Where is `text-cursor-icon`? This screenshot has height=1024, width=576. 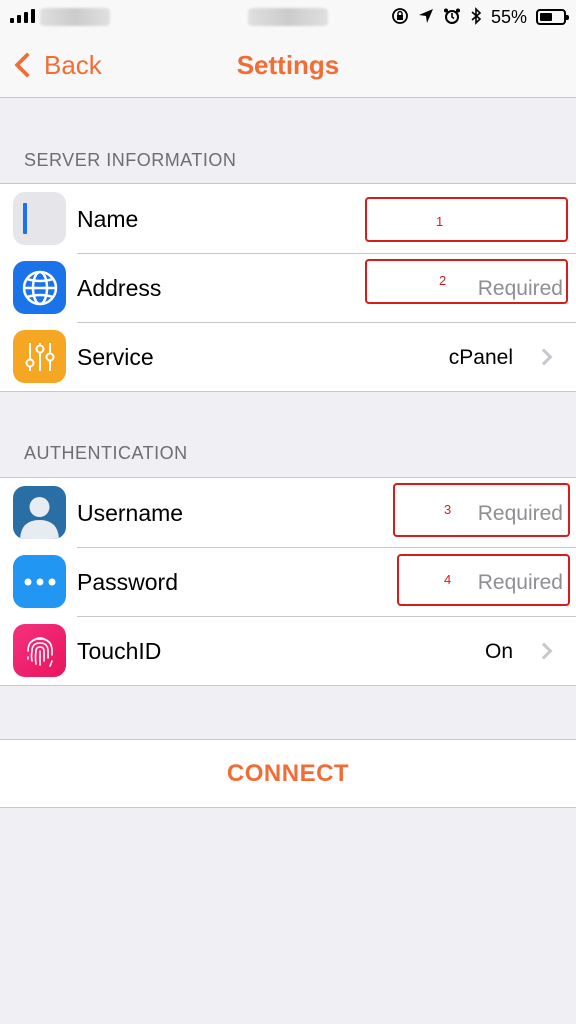 text-cursor-icon is located at coordinates (39, 218).